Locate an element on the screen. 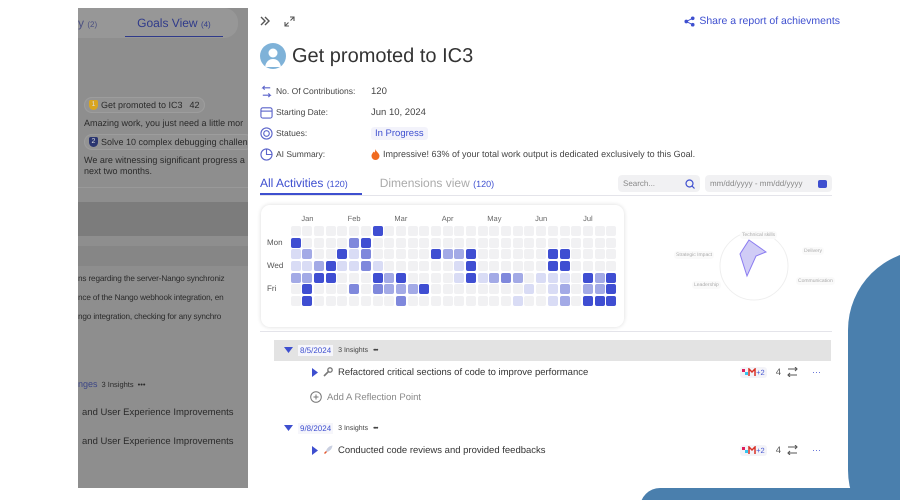  date-chip: 9/8/2024 is located at coordinates (316, 428).